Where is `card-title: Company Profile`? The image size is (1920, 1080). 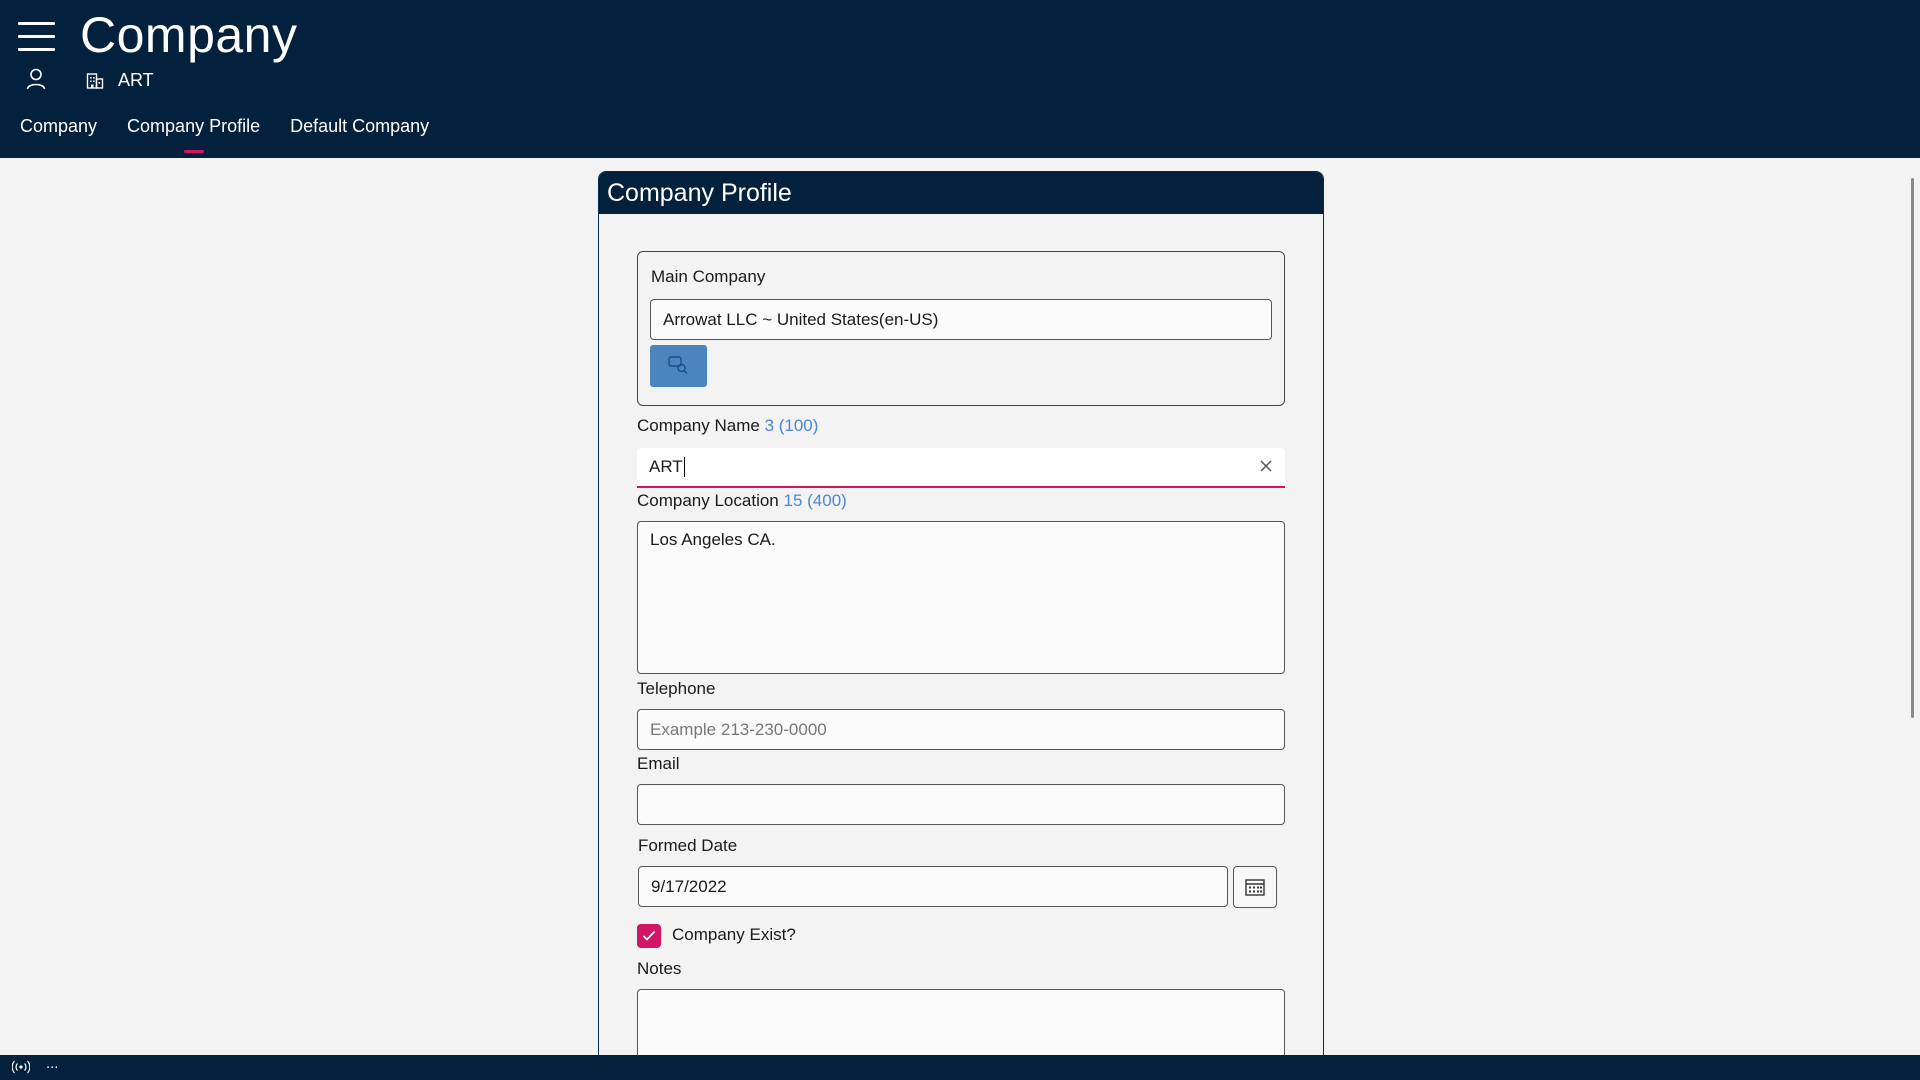
card-title: Company Profile is located at coordinates (961, 193).